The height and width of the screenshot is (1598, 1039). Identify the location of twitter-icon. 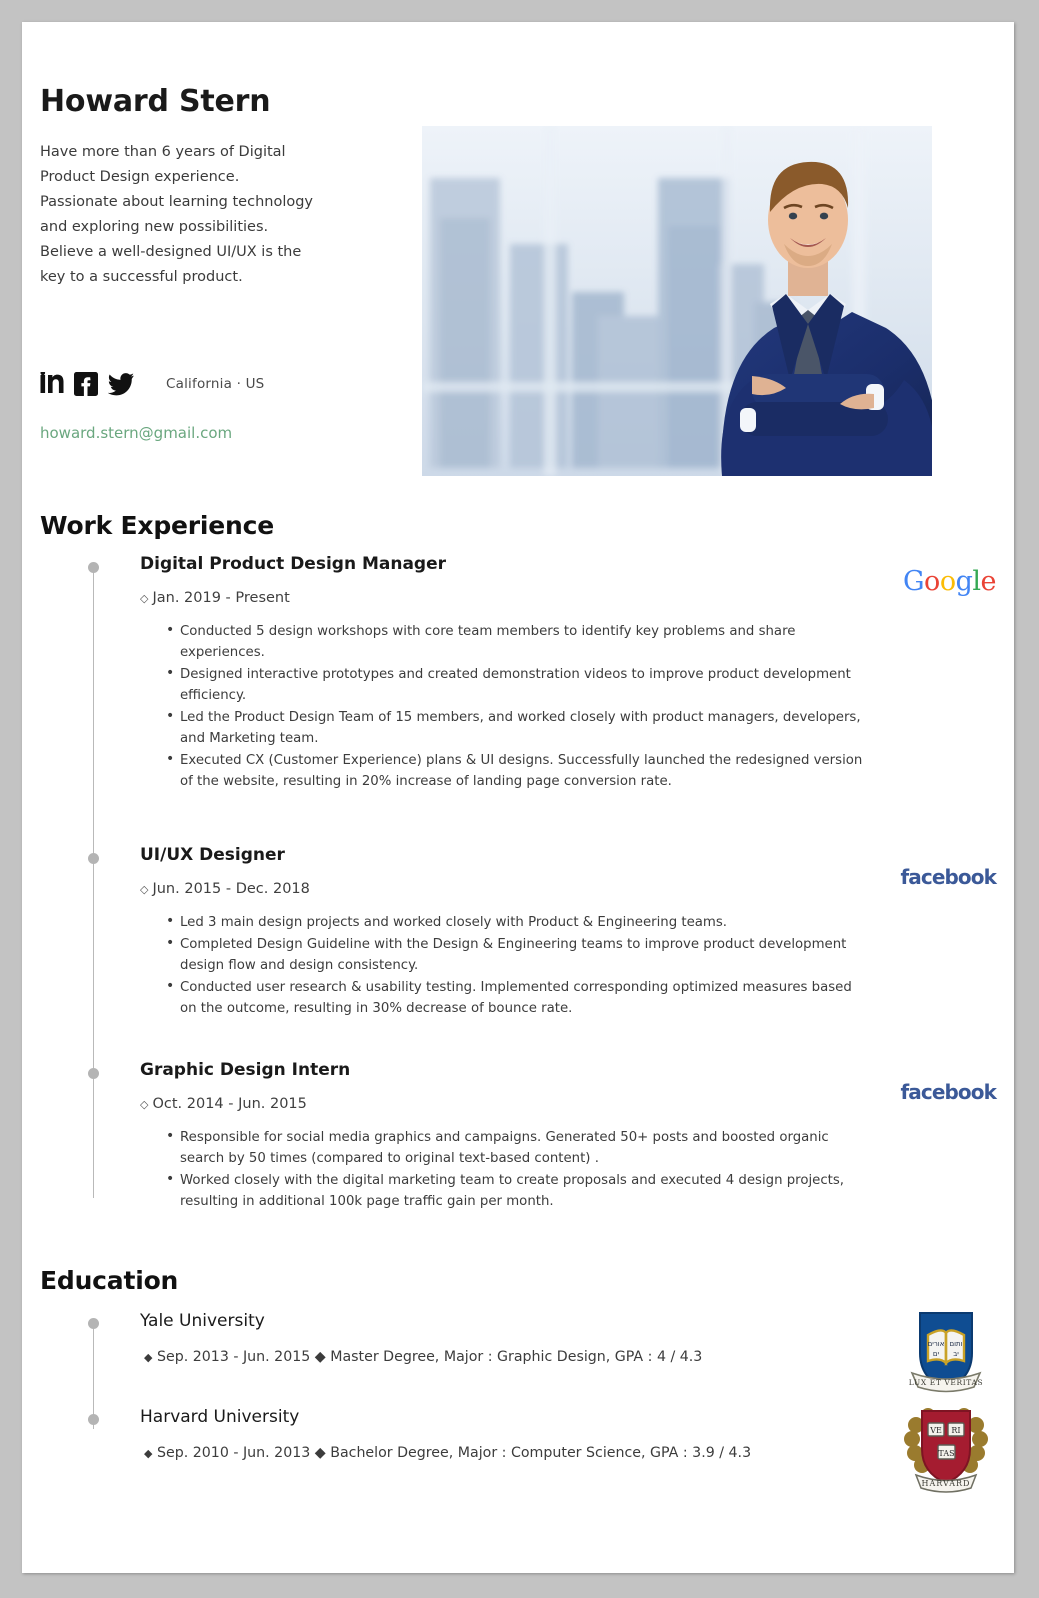
(121, 384).